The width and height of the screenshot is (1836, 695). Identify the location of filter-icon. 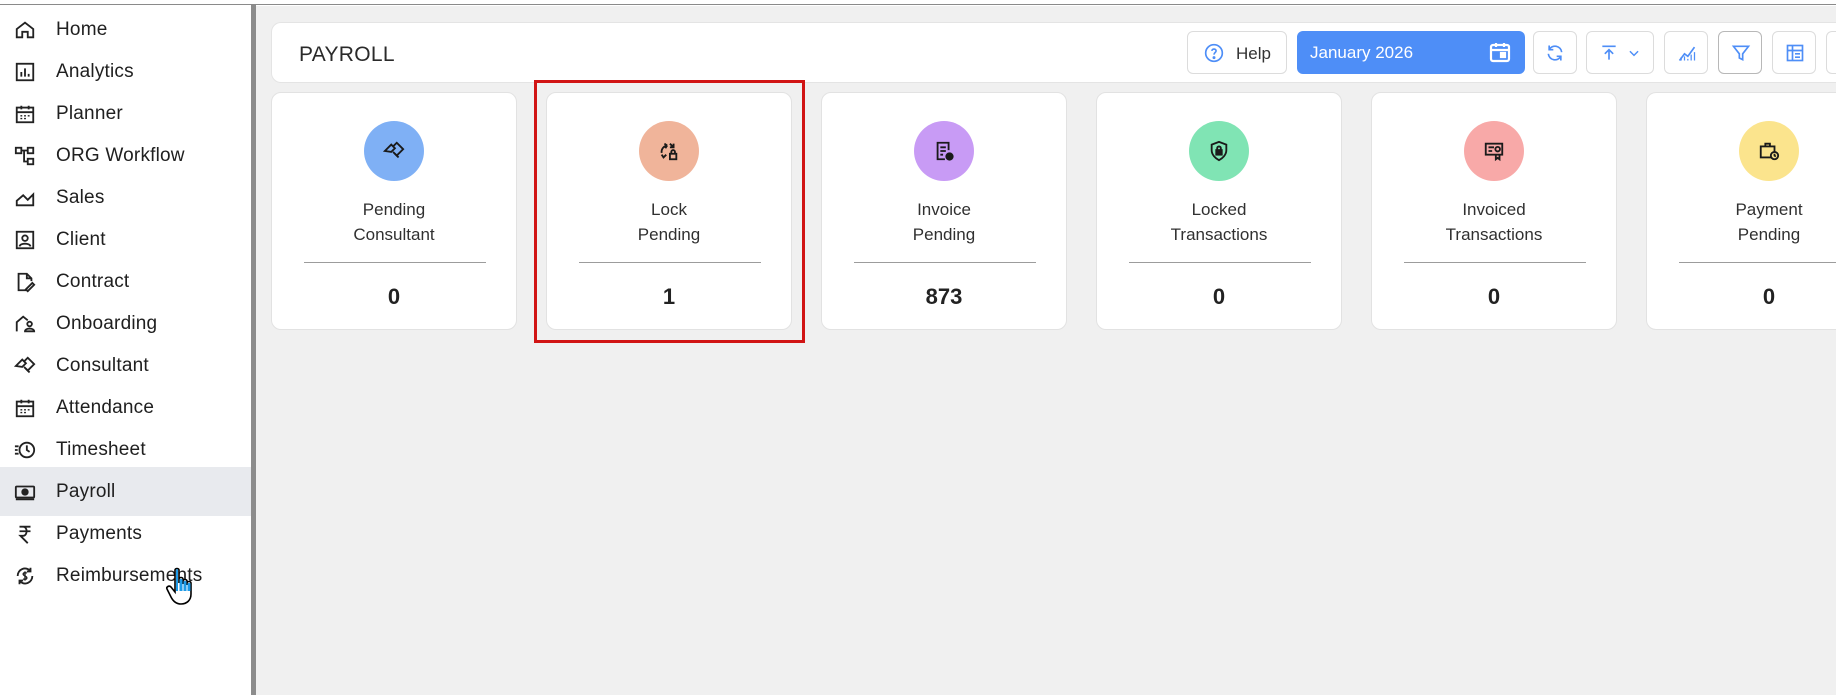
(1741, 53).